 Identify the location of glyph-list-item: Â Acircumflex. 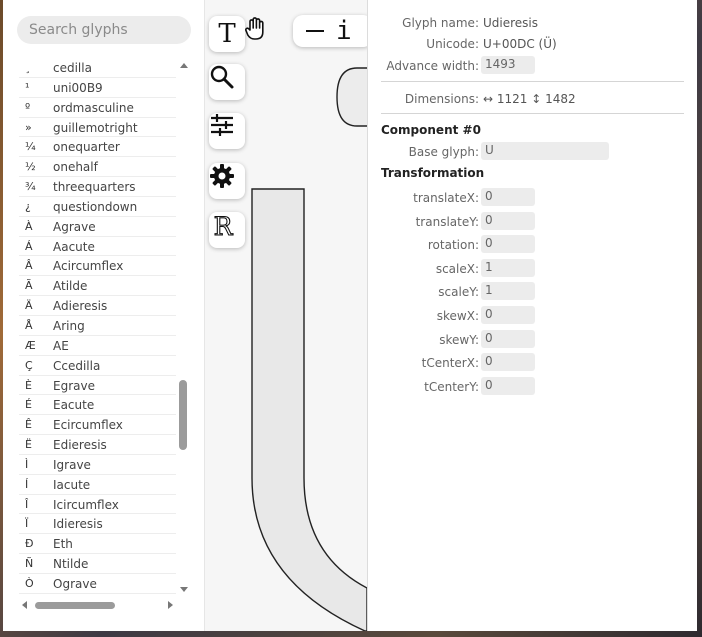
(97, 266).